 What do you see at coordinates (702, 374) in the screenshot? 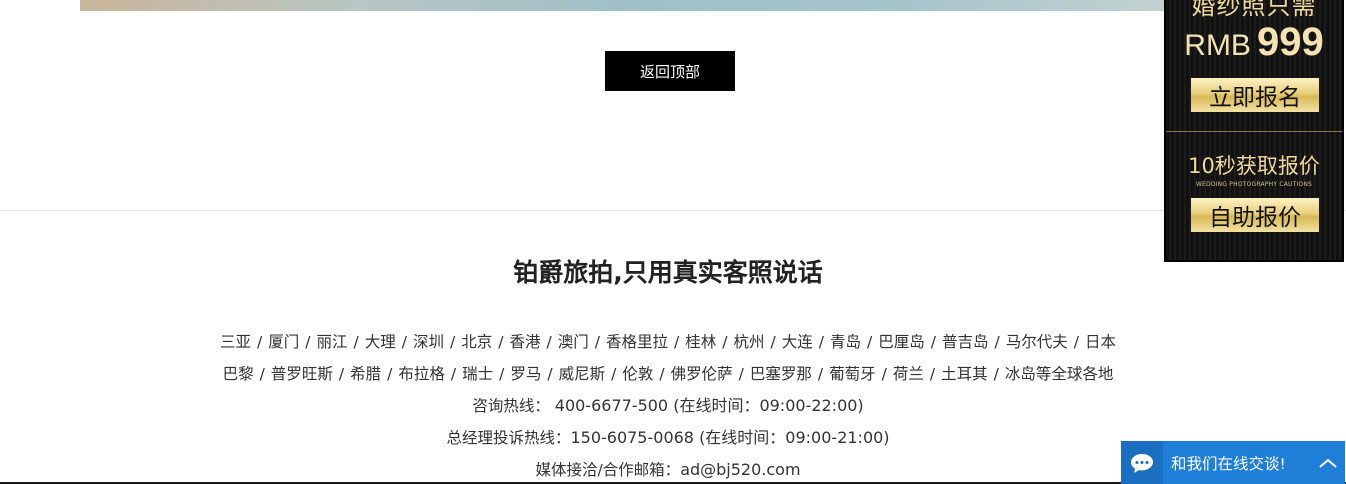
I see `destination-link: 佛罗伦萨` at bounding box center [702, 374].